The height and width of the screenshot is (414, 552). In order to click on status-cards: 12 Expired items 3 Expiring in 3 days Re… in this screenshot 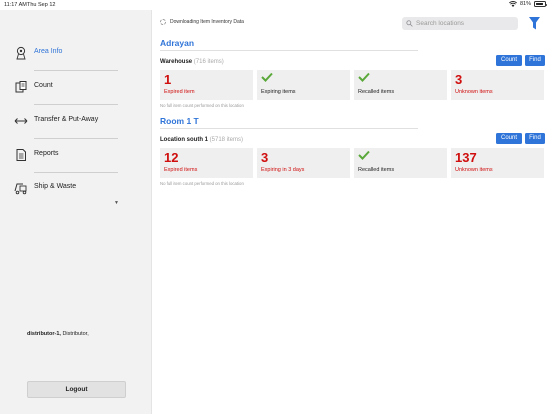, I will do `click(352, 163)`.